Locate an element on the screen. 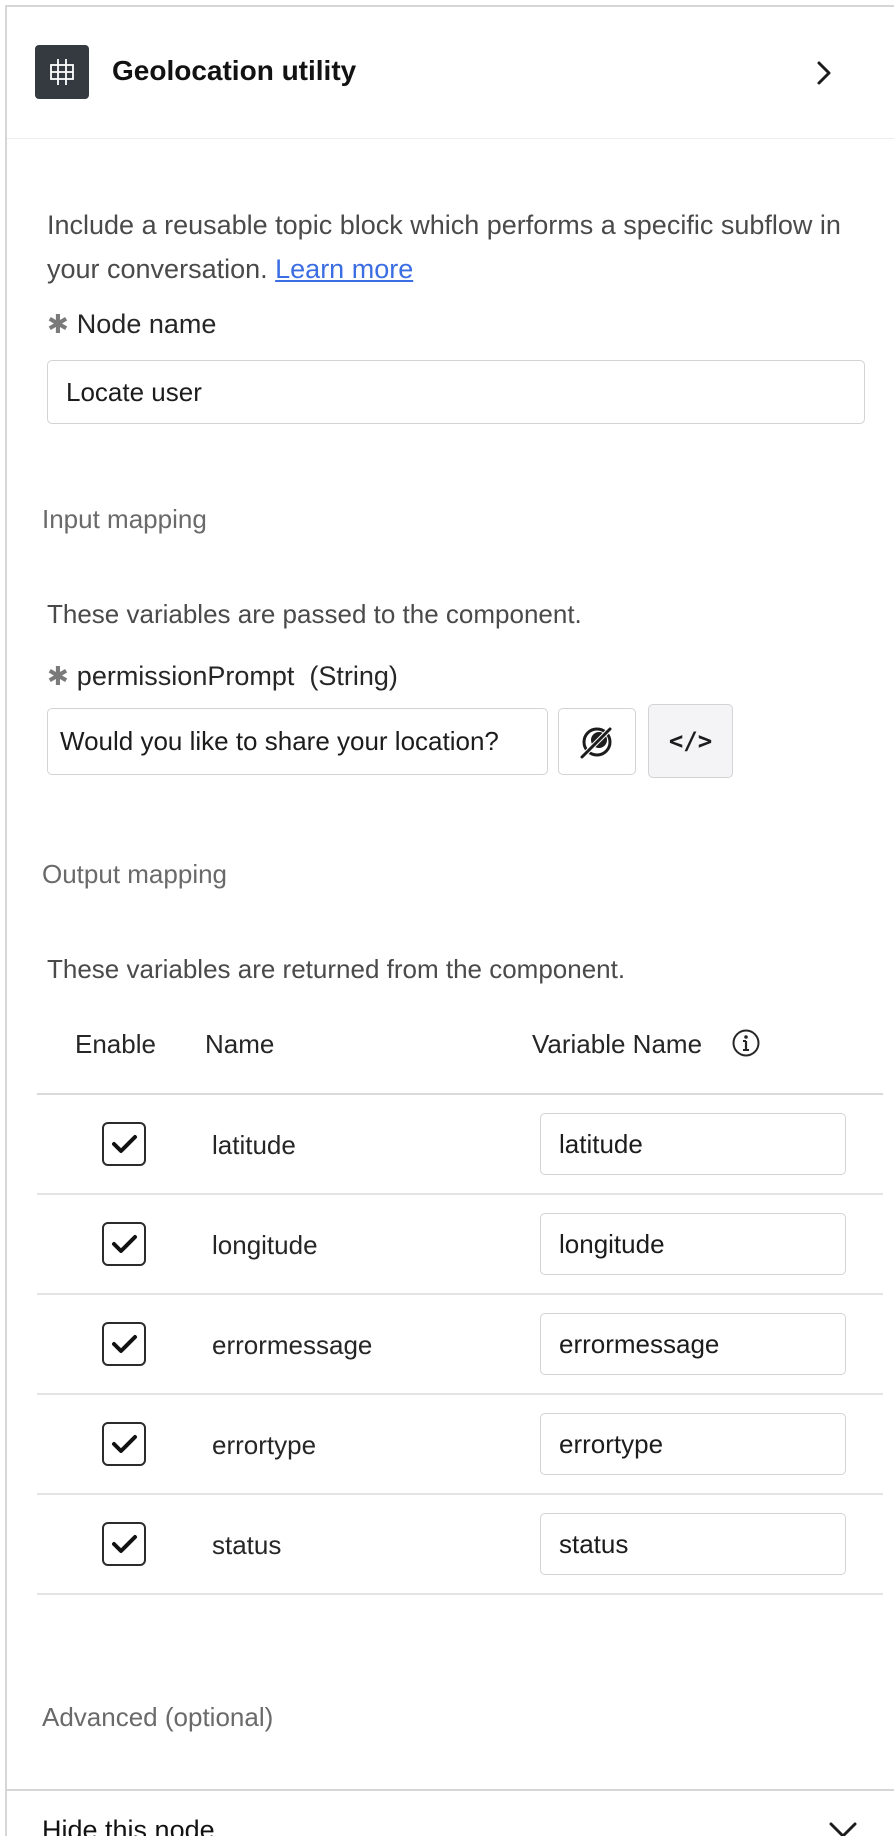 The width and height of the screenshot is (894, 1836). code-icon: </> is located at coordinates (690, 741).